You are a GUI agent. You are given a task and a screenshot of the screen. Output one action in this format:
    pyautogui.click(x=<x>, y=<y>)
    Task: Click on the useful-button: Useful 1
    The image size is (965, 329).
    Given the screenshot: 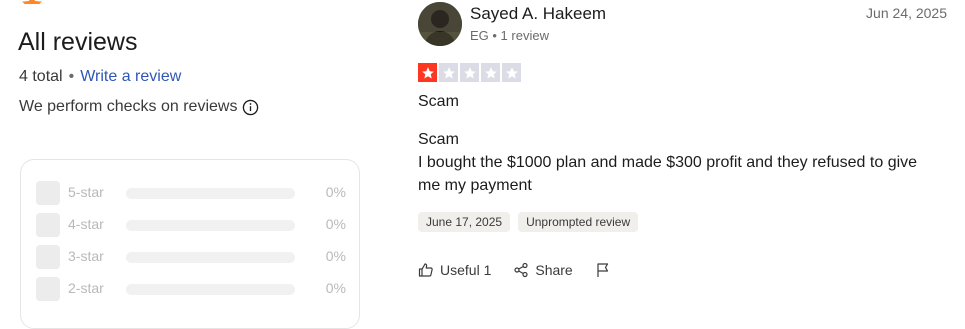 What is the action you would take?
    pyautogui.click(x=454, y=270)
    